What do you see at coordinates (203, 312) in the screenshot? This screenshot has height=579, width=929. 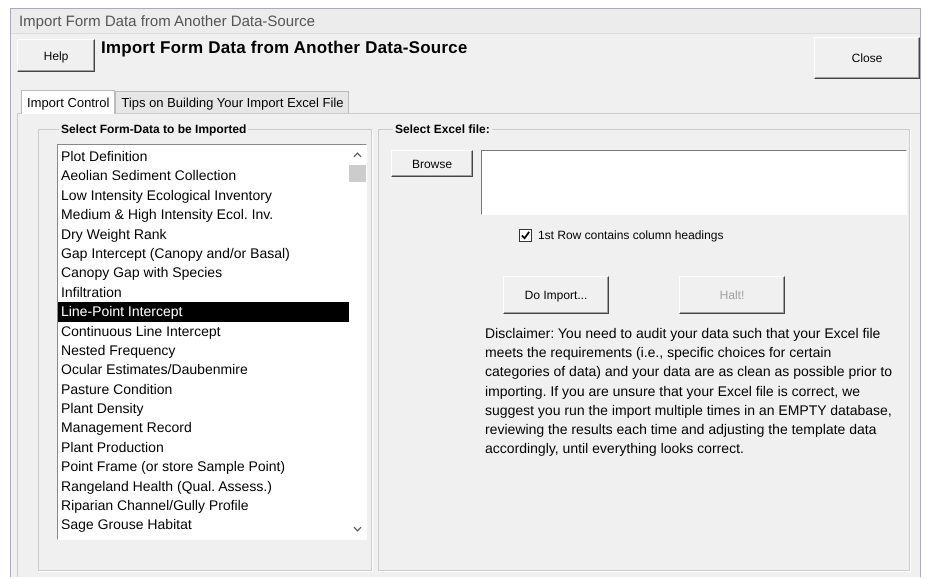 I see `list-item: Line-Point Intercept` at bounding box center [203, 312].